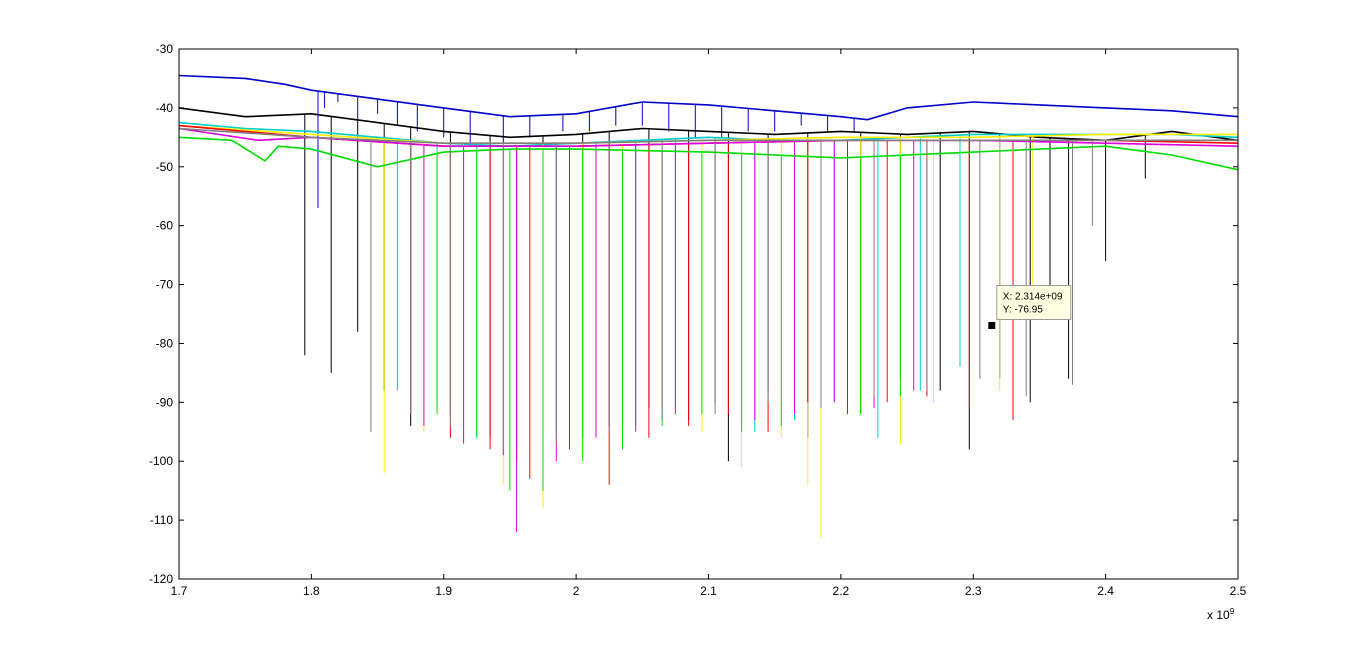 This screenshot has height=652, width=1367. I want to click on y-tick-label-5: -80, so click(165, 343).